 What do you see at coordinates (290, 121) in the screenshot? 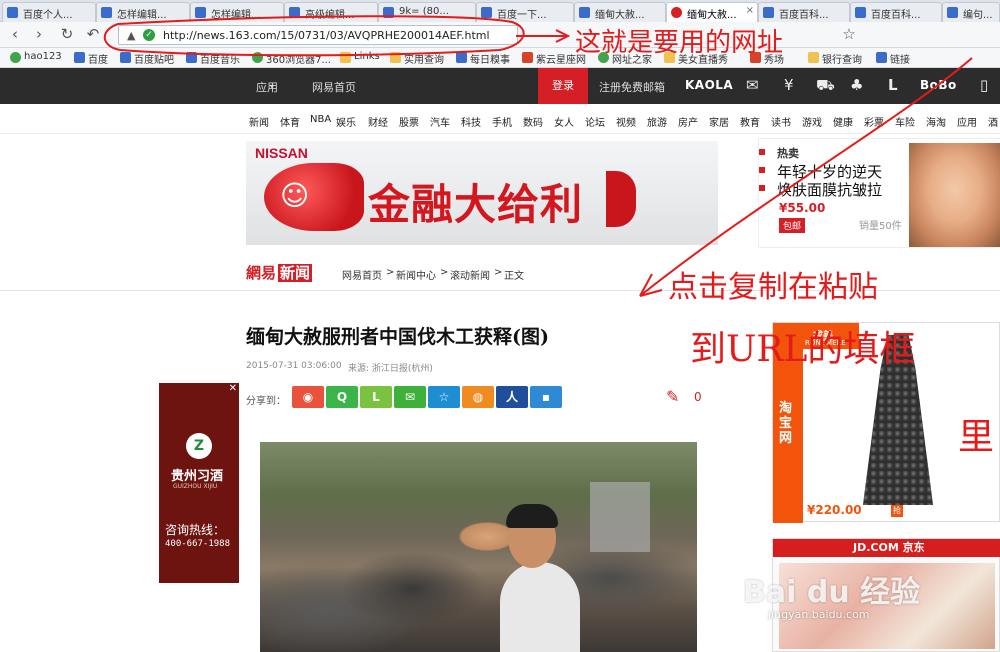
I see `channel-link: 体育` at bounding box center [290, 121].